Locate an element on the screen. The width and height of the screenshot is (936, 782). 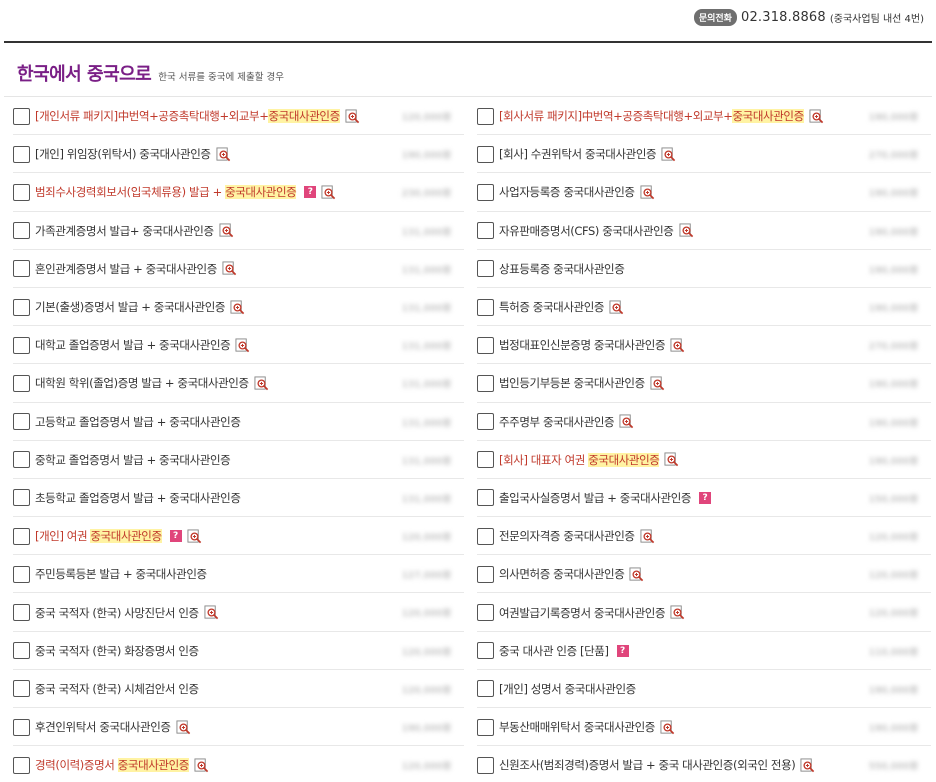
item-label: 법정대표인신분증명 중국대사관인증 is located at coordinates (582, 345).